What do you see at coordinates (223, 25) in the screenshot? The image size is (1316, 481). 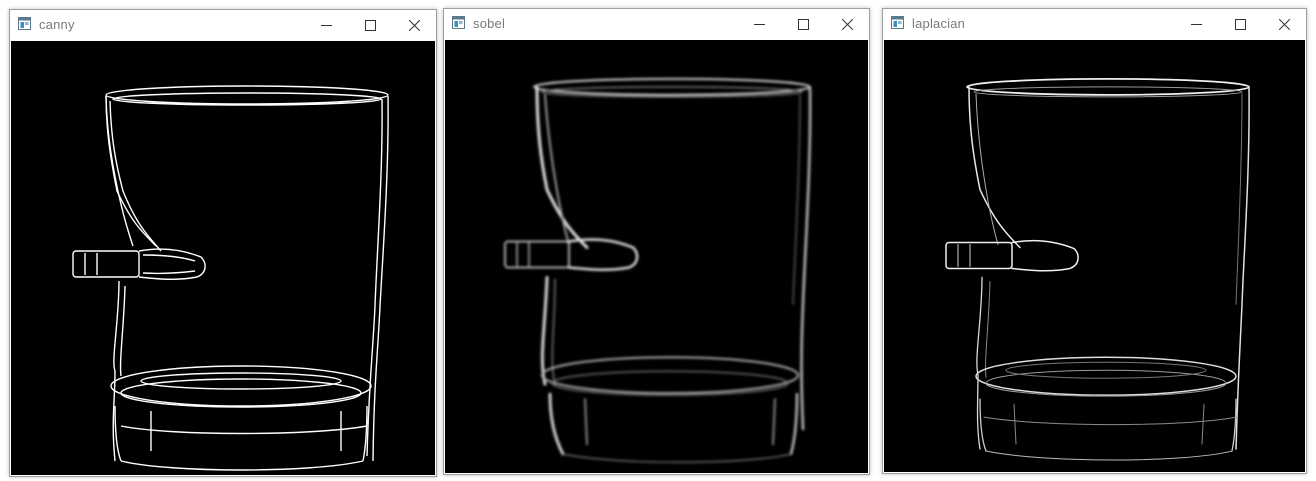 I see `title-bar: canny` at bounding box center [223, 25].